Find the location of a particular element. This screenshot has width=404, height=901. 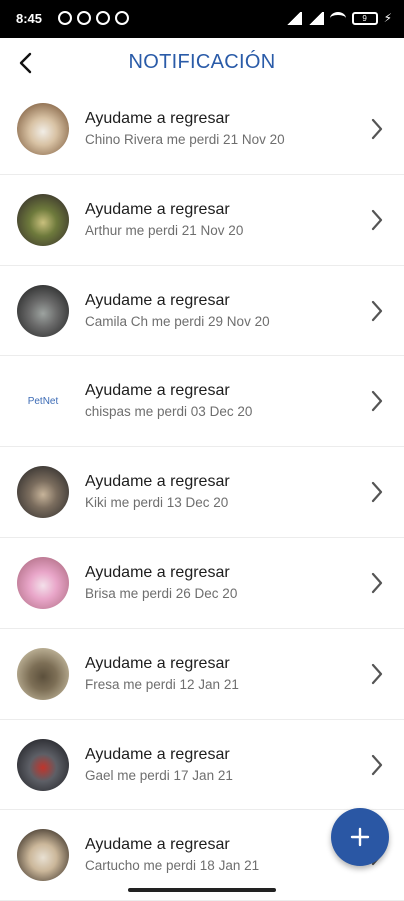

gear-status-icon is located at coordinates (65, 18).